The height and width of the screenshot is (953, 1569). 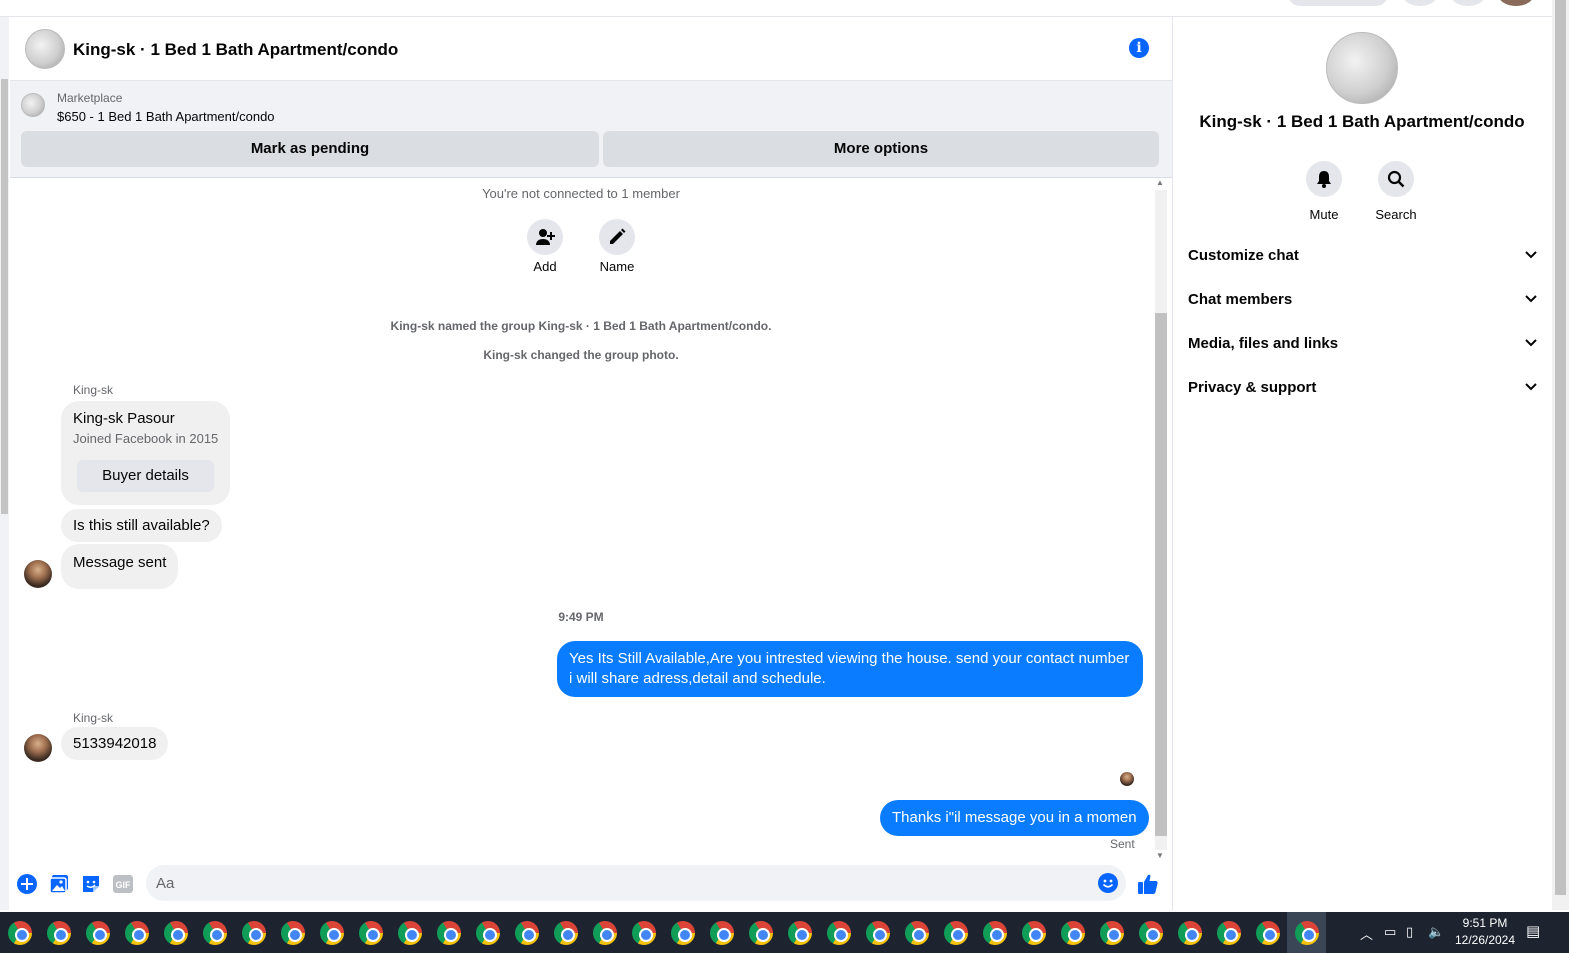 What do you see at coordinates (120, 566) in the screenshot?
I see `incoming-message: Message sent` at bounding box center [120, 566].